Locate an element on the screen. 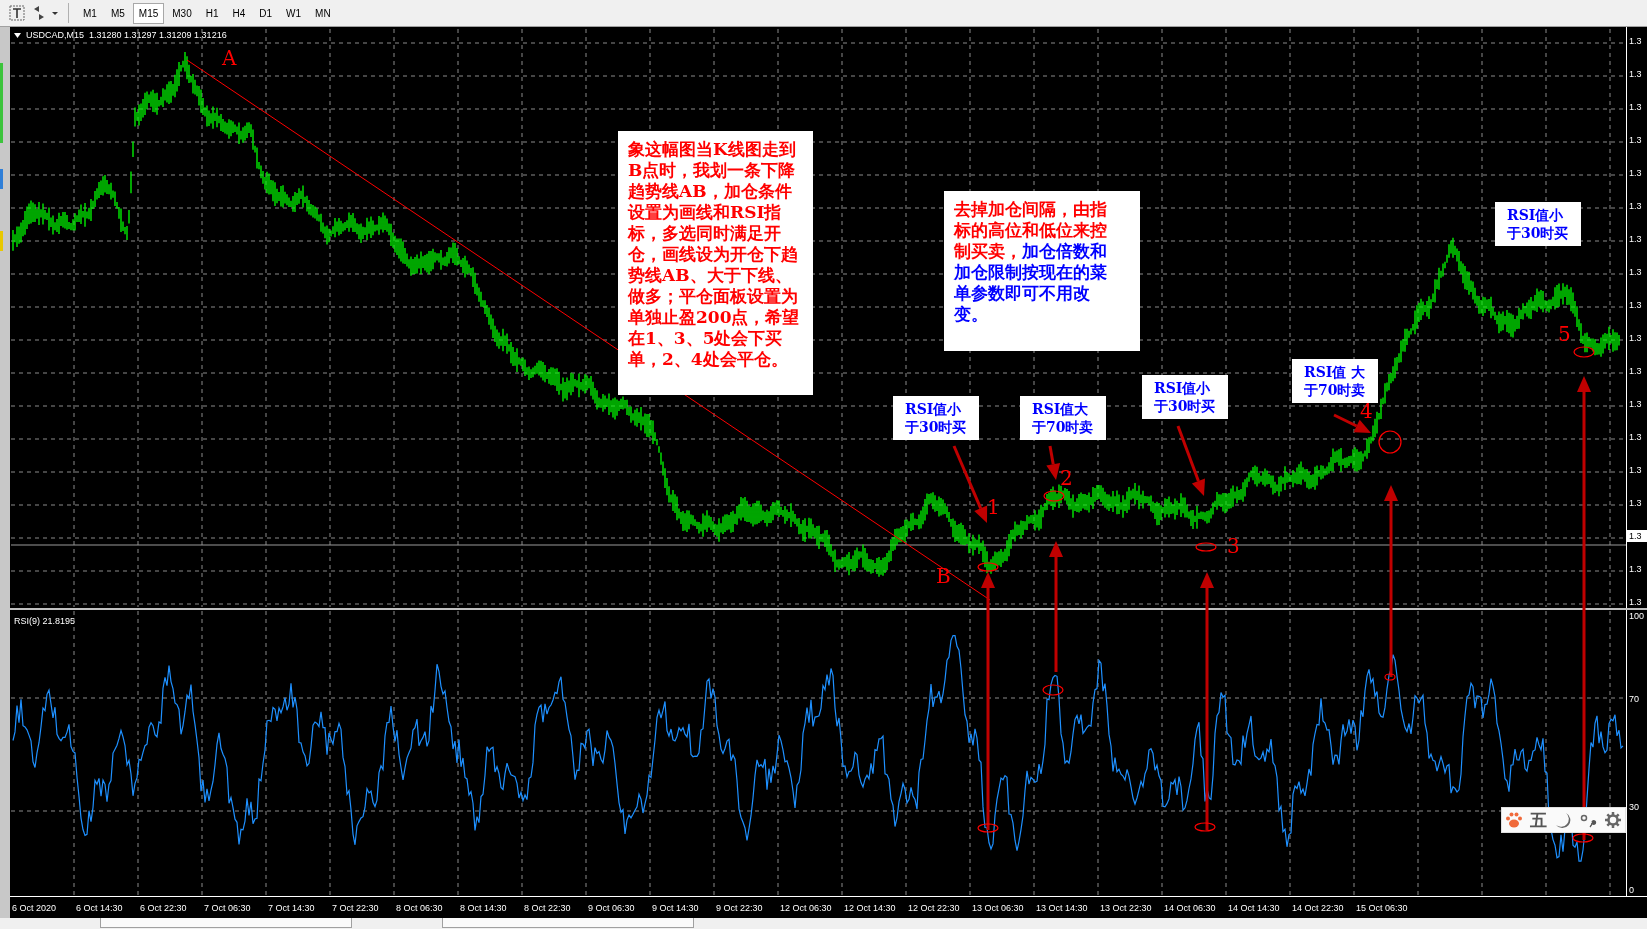 The height and width of the screenshot is (929, 1647). timeframe-button: M1 is located at coordinates (90, 13).